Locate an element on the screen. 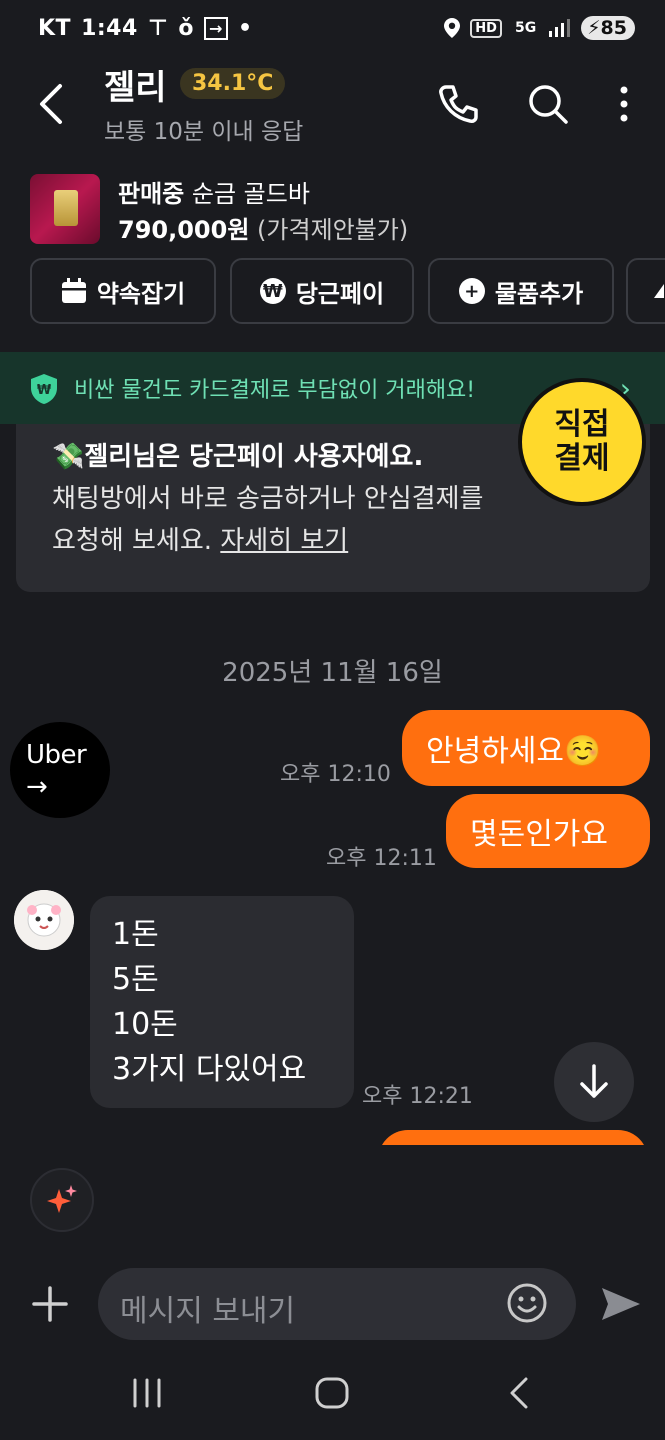  shield-won-icon: ₩ is located at coordinates (44, 389).